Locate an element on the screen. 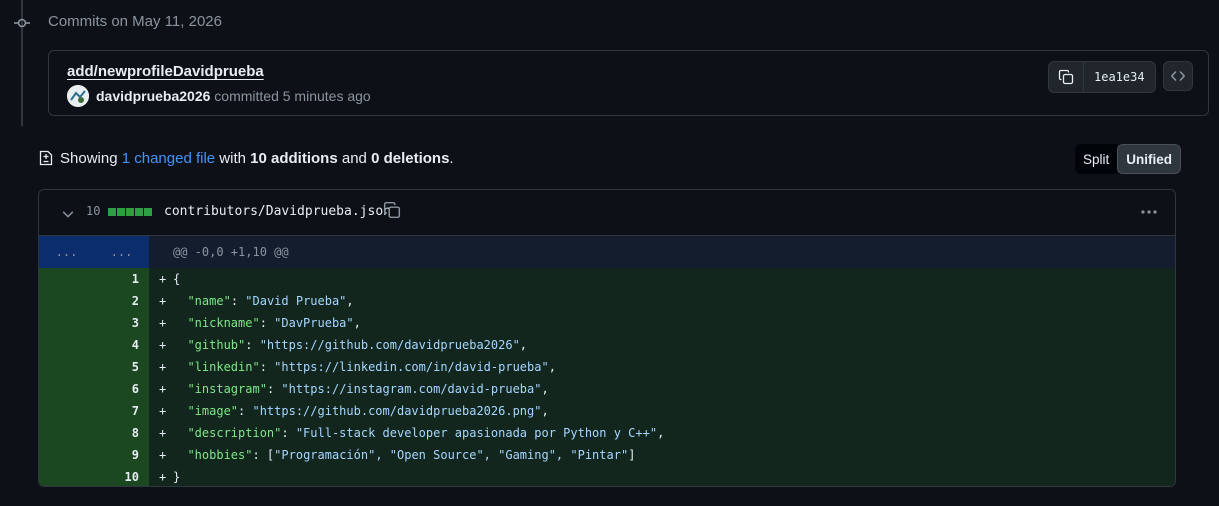 The width and height of the screenshot is (1219, 506). chevron-down-icon is located at coordinates (68, 214).